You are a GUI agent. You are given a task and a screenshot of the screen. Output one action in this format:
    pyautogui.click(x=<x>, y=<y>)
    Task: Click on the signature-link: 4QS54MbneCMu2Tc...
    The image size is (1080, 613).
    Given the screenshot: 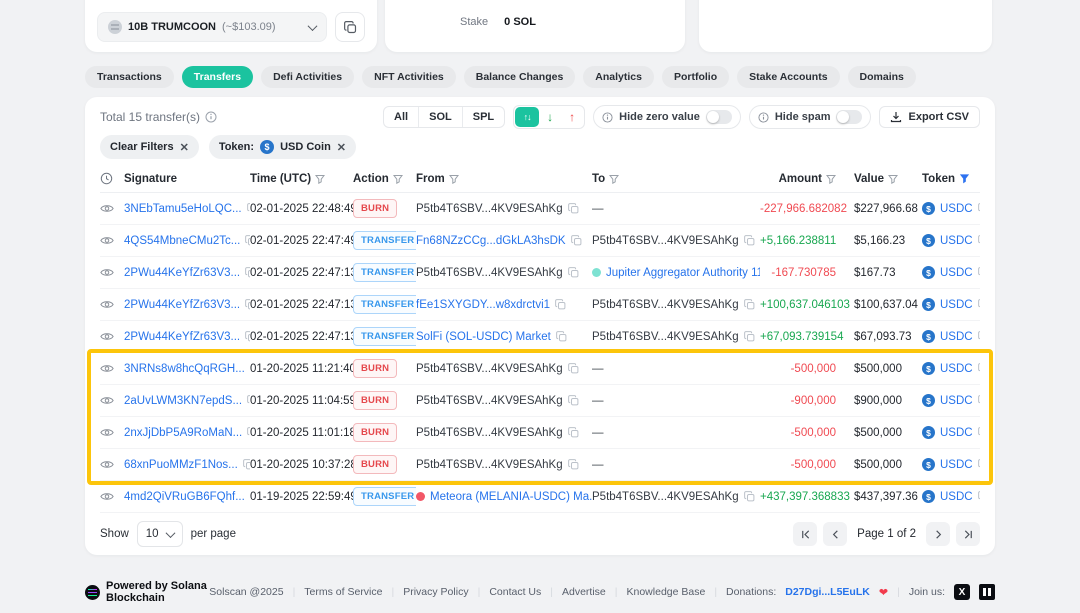 What is the action you would take?
    pyautogui.click(x=182, y=241)
    